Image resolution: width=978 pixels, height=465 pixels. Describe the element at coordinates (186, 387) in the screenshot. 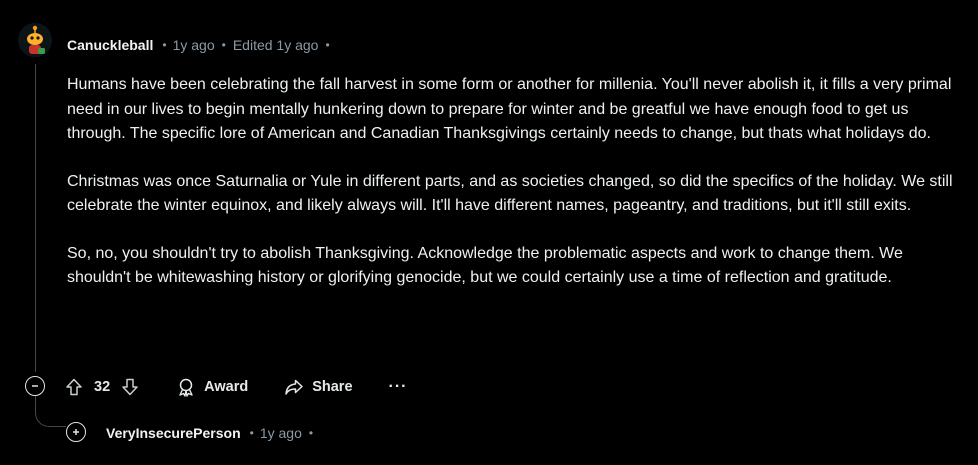

I see `award-icon` at that location.